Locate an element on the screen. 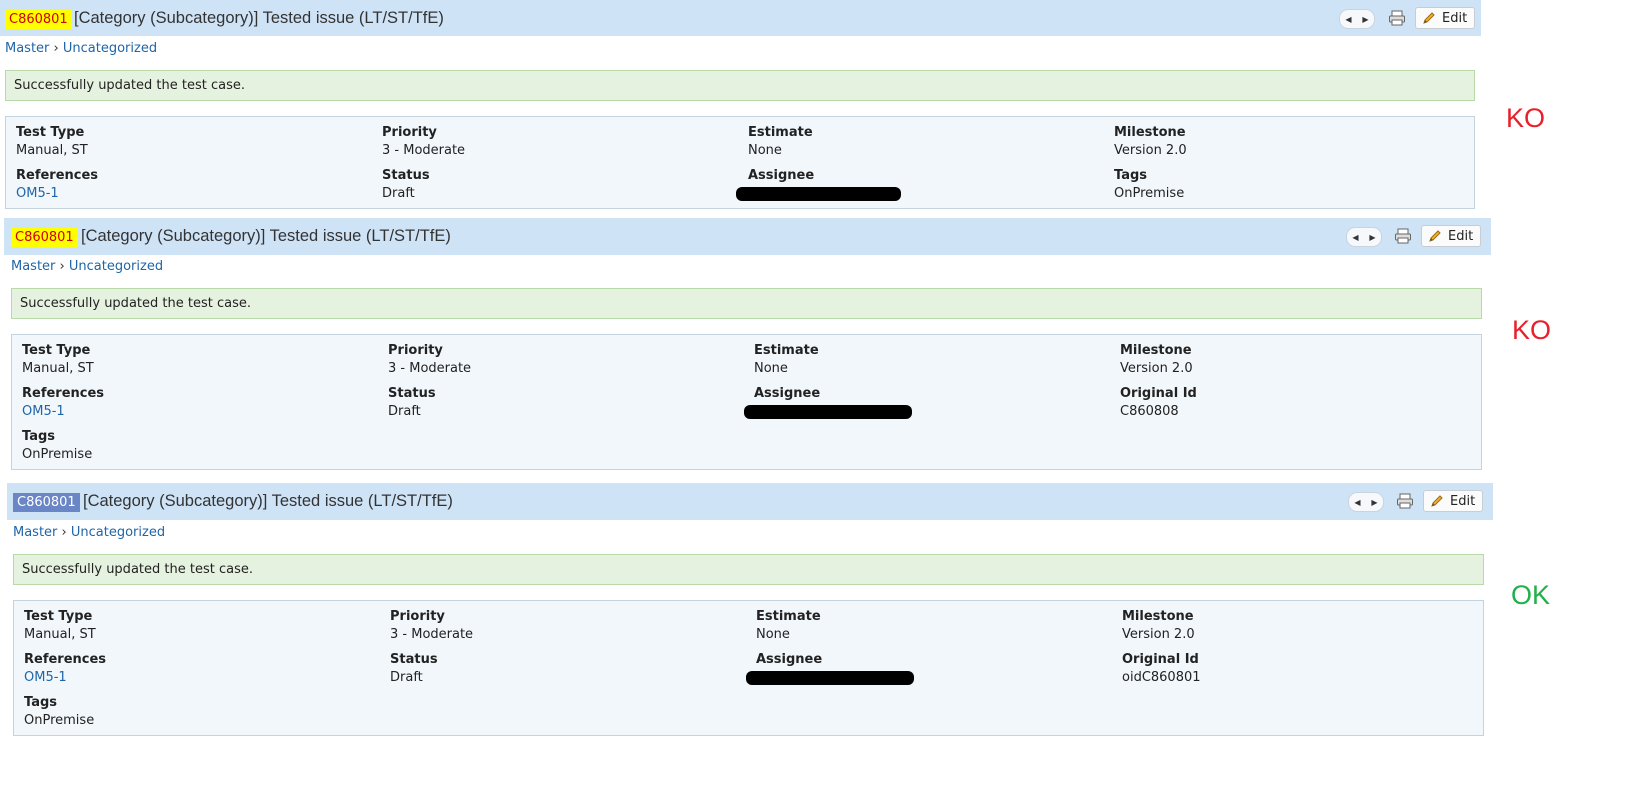 The height and width of the screenshot is (793, 1643). field-value: oidC860801 is located at coordinates (1161, 677).